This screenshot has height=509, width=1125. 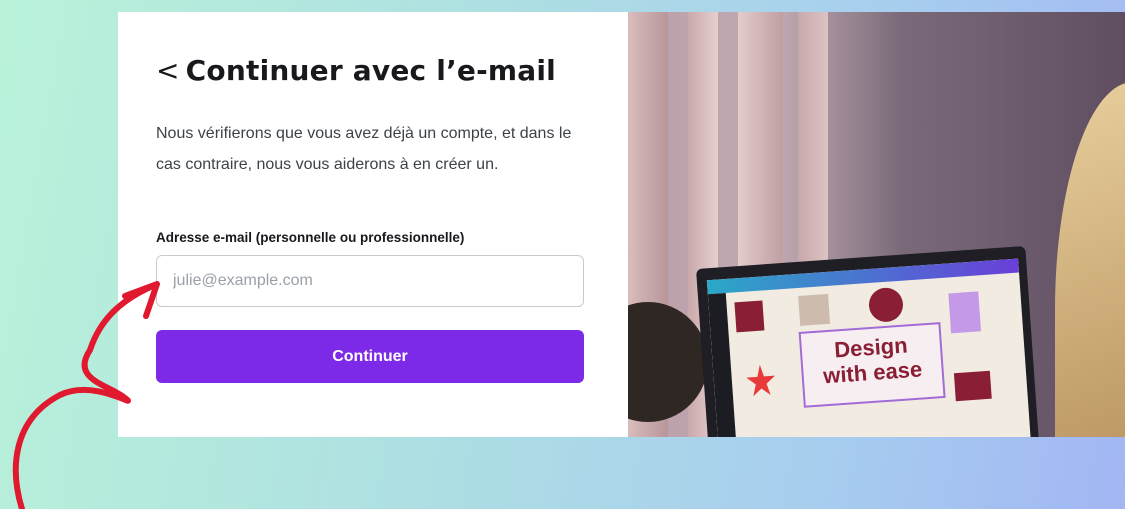 I want to click on arrow-annotation-icon, so click(x=86, y=395).